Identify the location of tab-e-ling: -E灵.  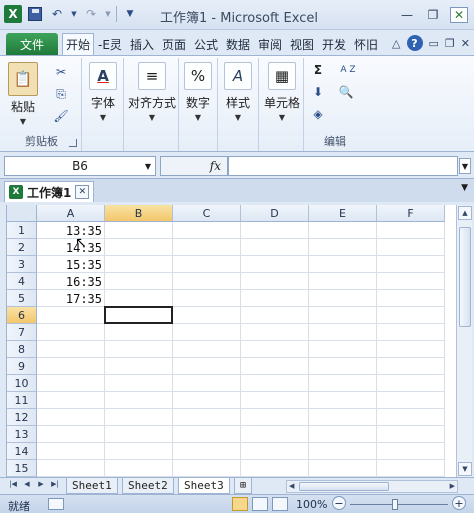
(110, 44).